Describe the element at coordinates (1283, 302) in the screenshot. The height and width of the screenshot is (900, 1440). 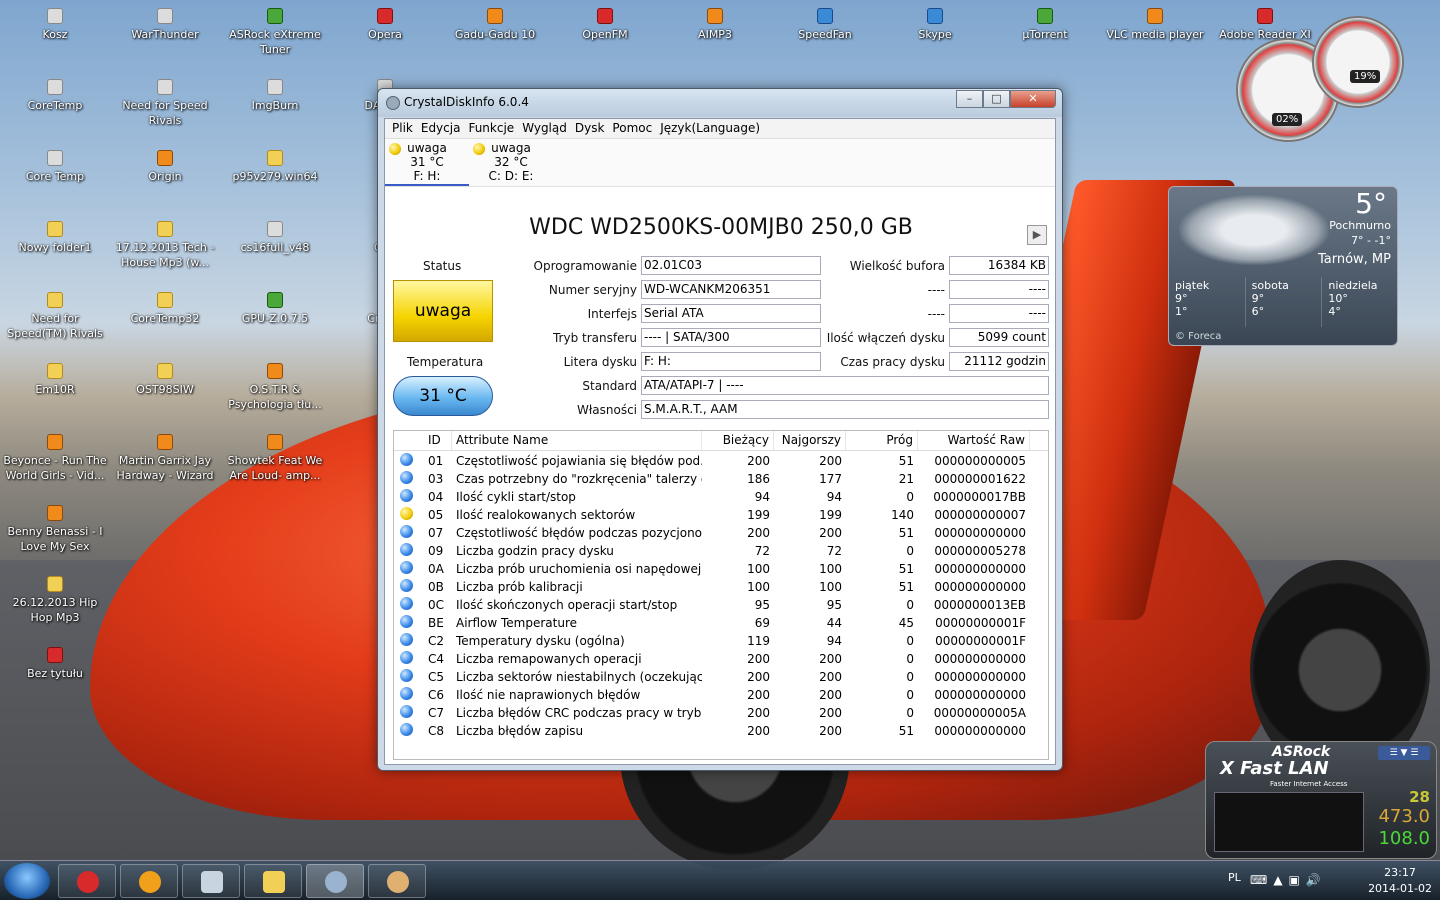
I see `weather-forecast: piątek 9° 1° sobota 9° 6° niedziela 10° 4°` at that location.